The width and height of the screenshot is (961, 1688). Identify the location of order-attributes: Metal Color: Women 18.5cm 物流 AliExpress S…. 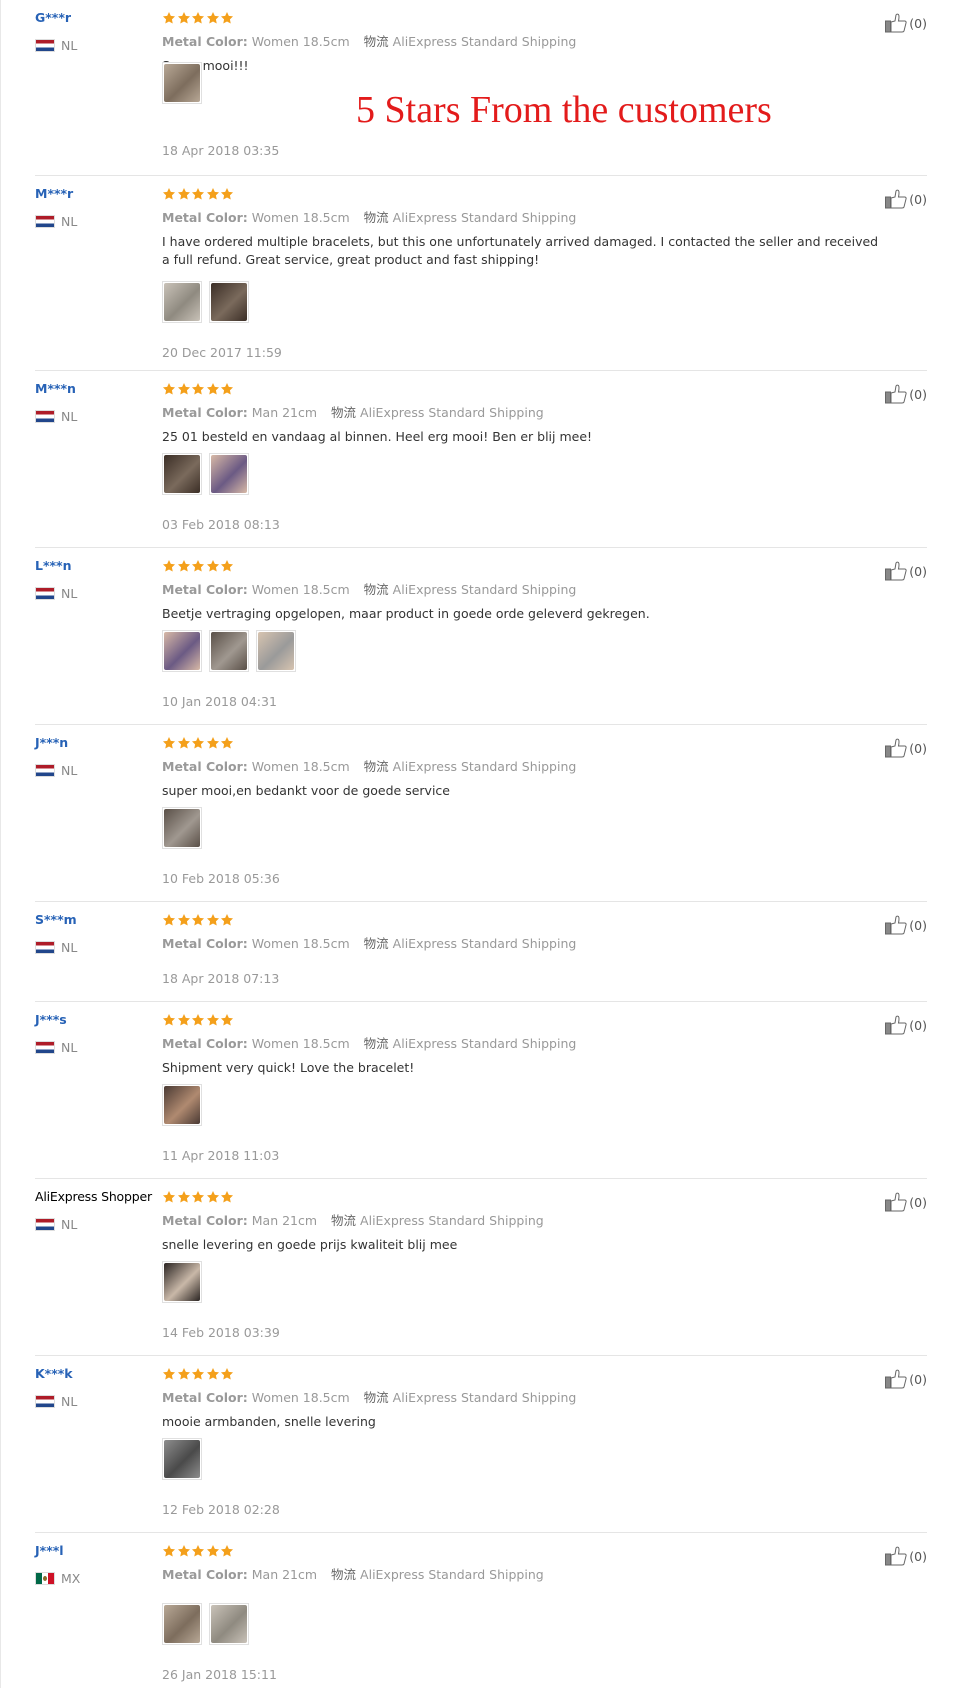
(512, 944).